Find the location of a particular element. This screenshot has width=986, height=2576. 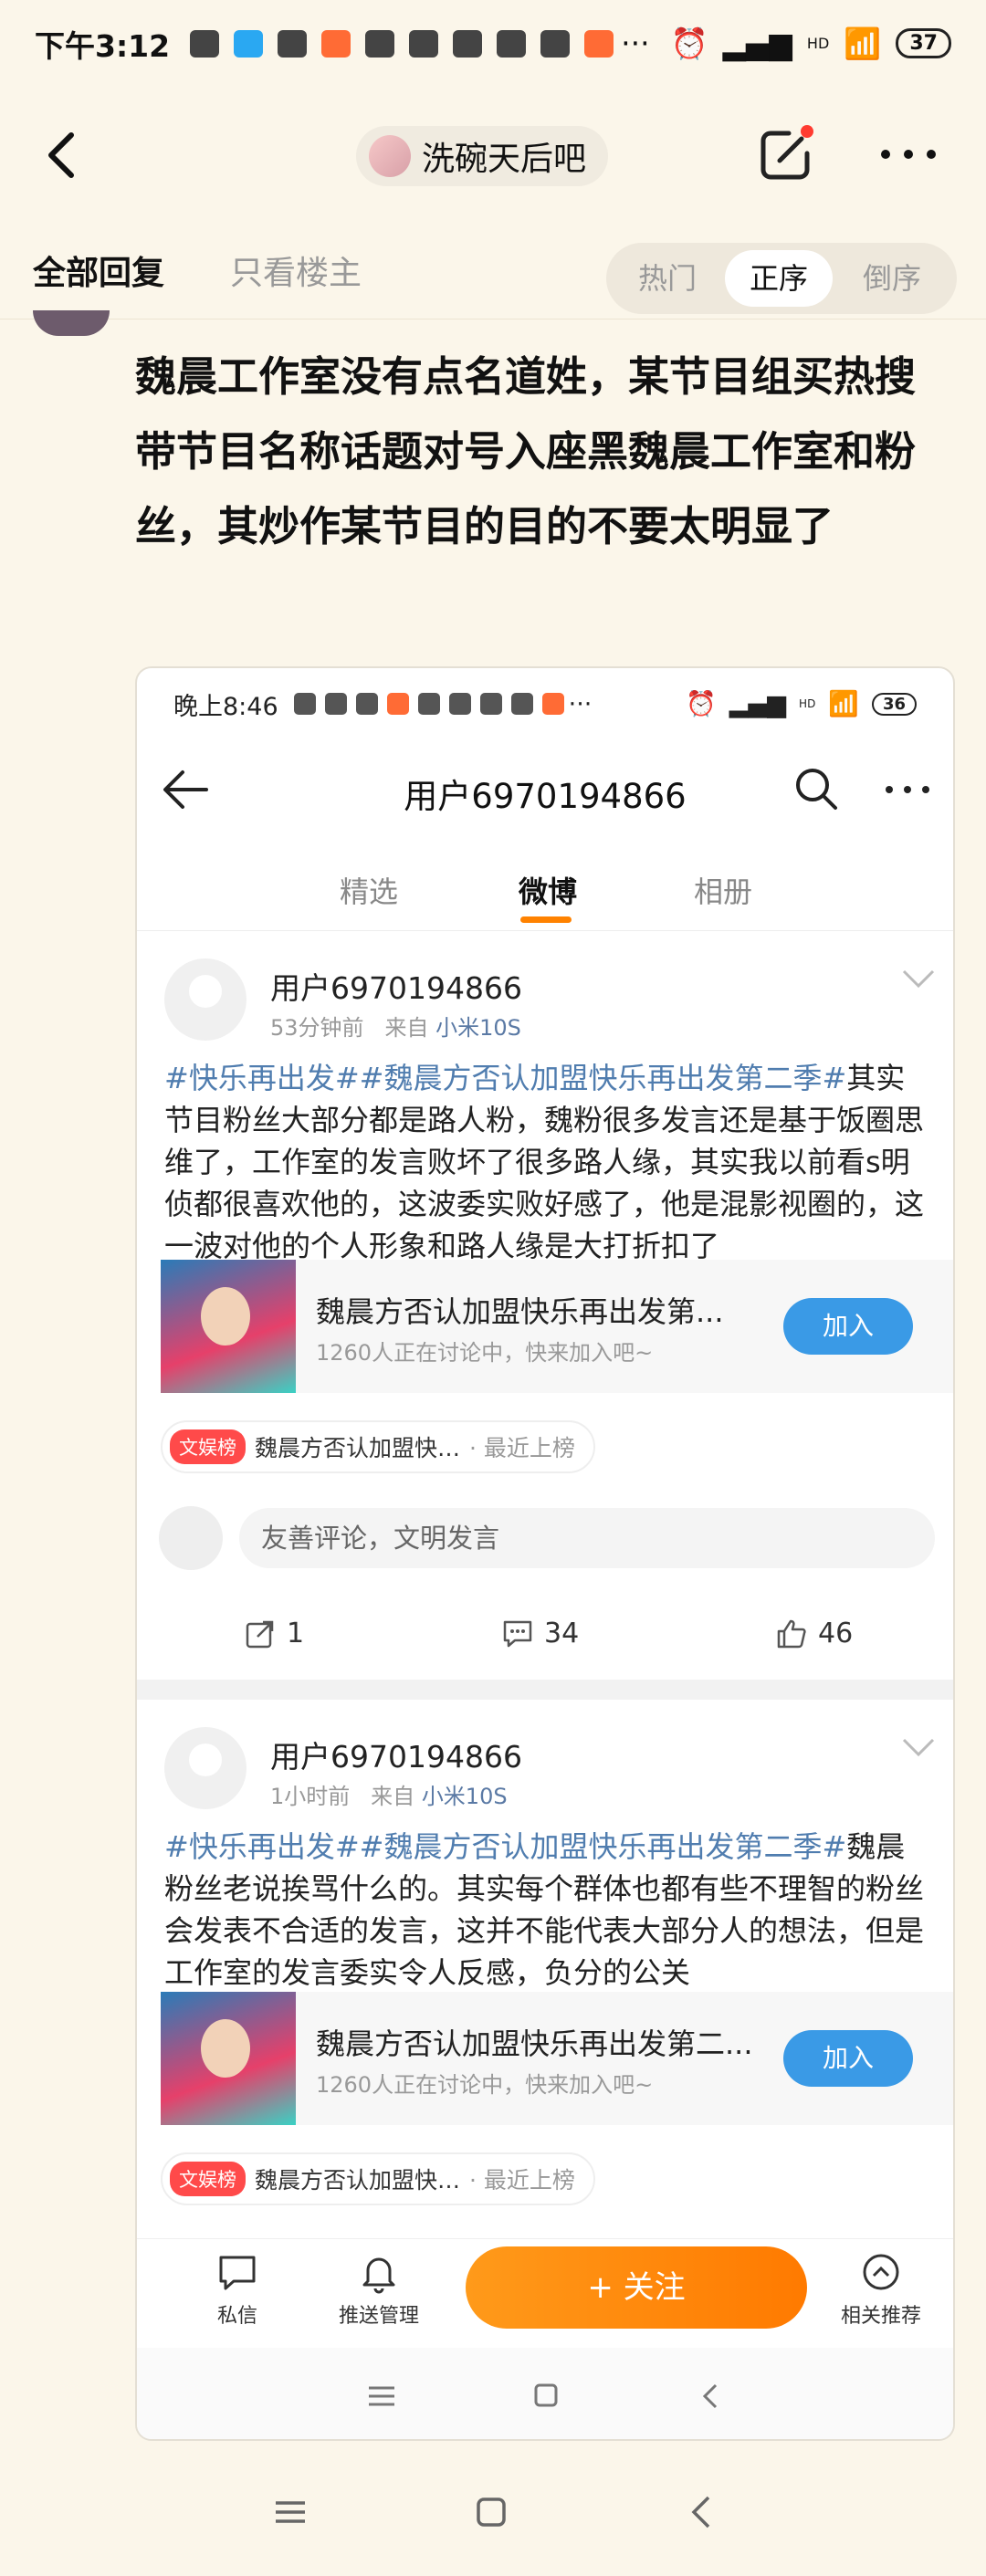

alarm-icon: ⏰ is located at coordinates (689, 43).